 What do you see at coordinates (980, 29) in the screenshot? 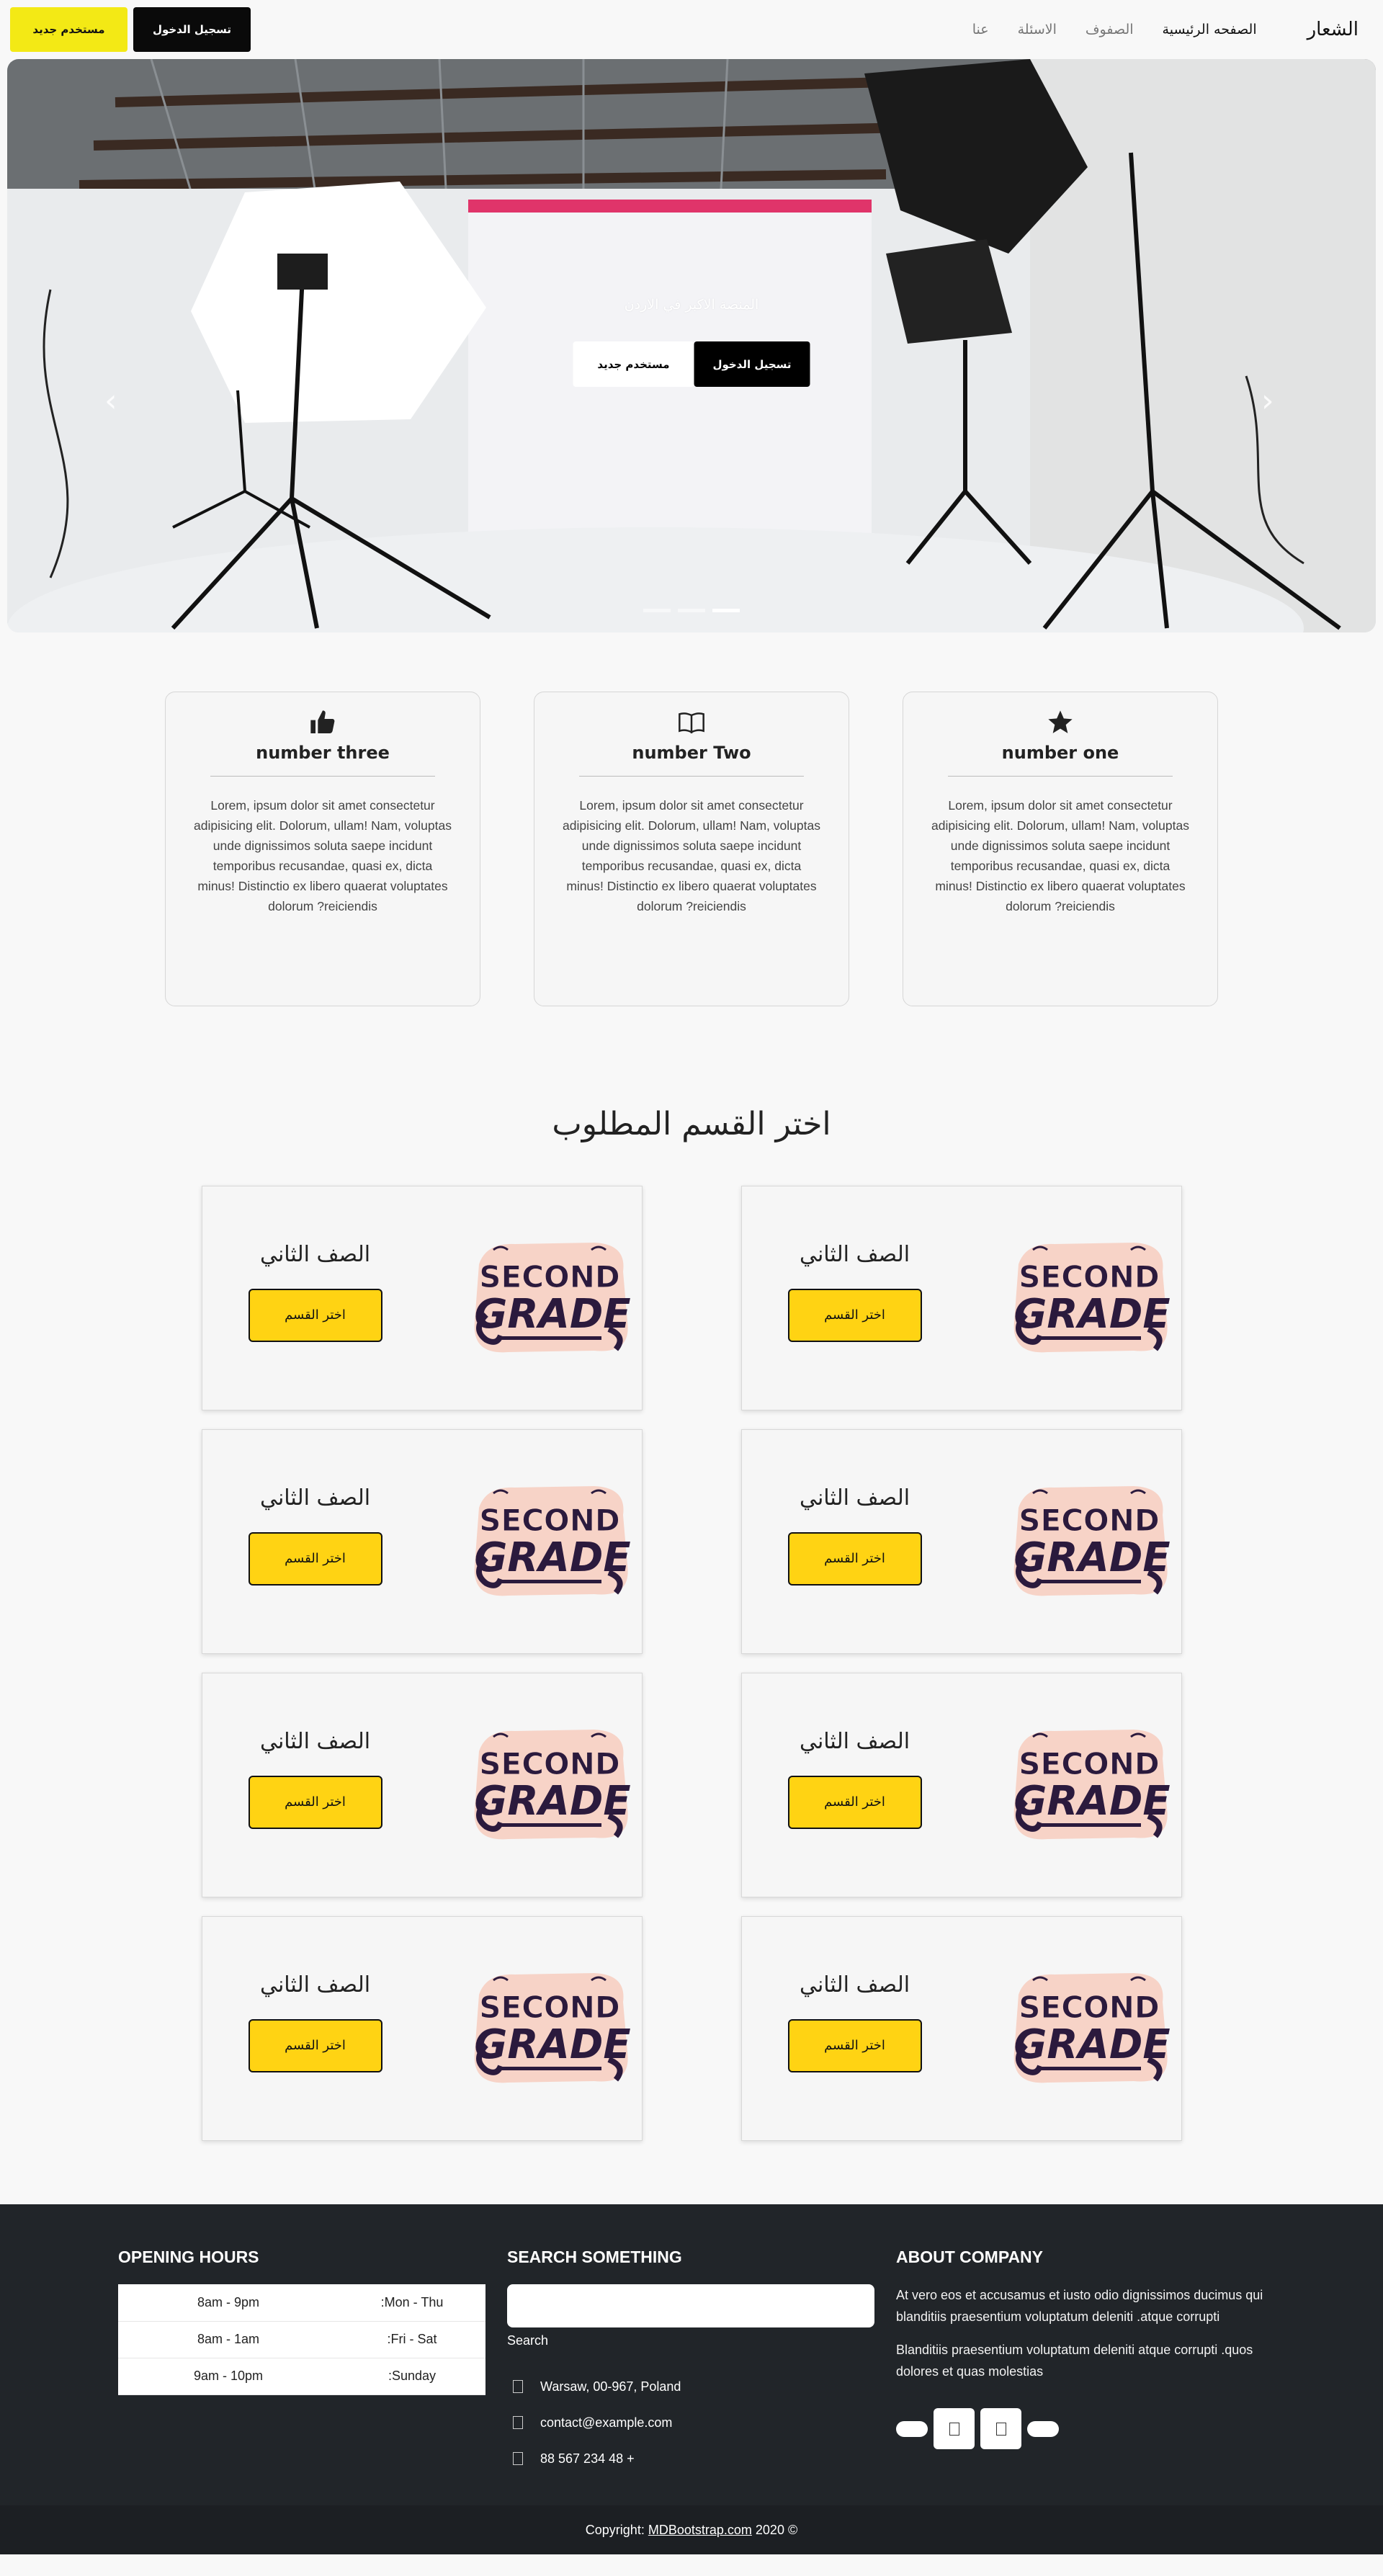
I see `nav-link-about: عنا` at bounding box center [980, 29].